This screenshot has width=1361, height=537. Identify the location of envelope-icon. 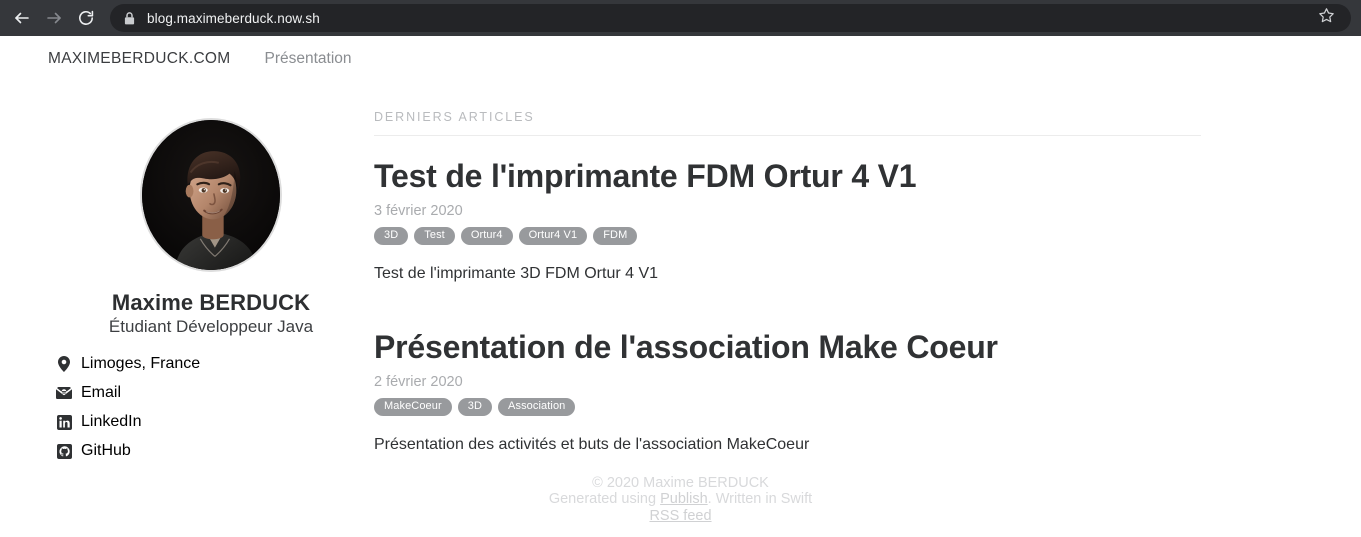
(64, 393).